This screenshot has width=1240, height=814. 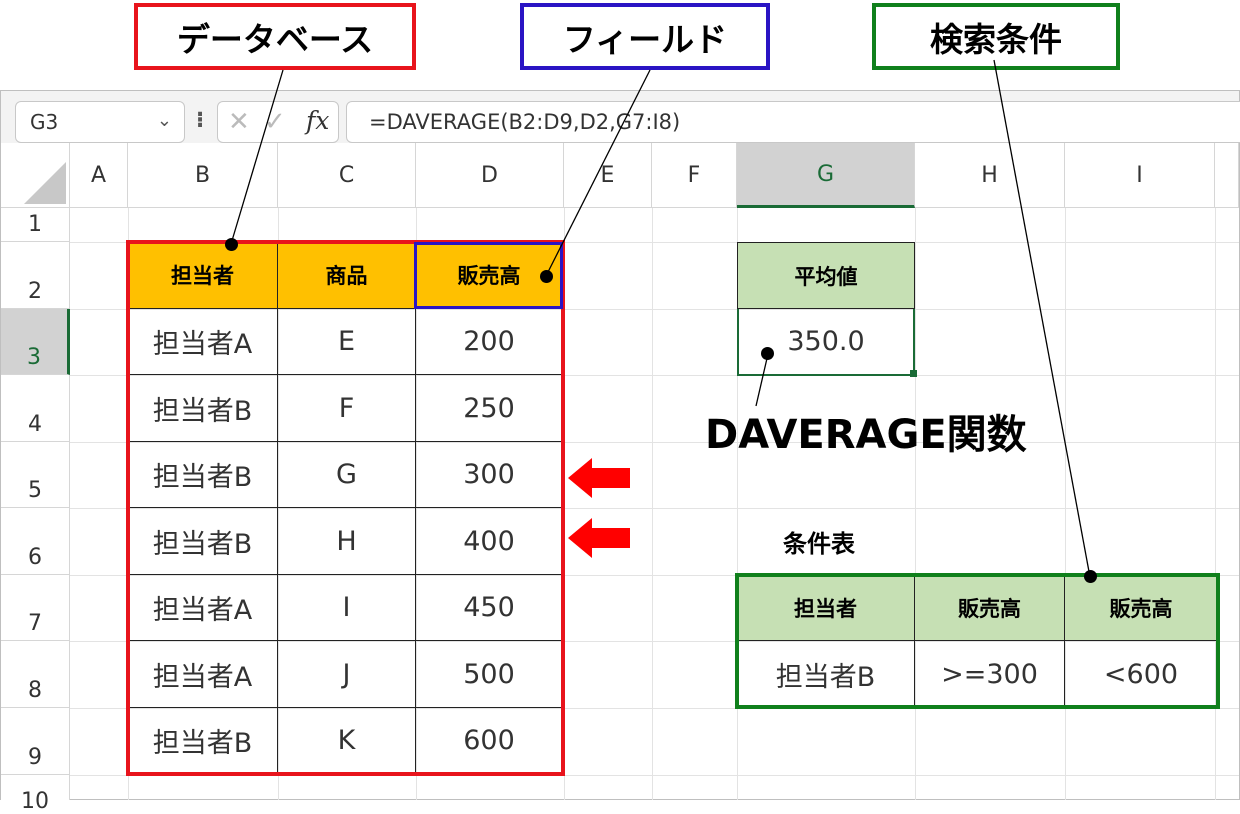 What do you see at coordinates (35, 541) in the screenshot?
I see `row-header: 6` at bounding box center [35, 541].